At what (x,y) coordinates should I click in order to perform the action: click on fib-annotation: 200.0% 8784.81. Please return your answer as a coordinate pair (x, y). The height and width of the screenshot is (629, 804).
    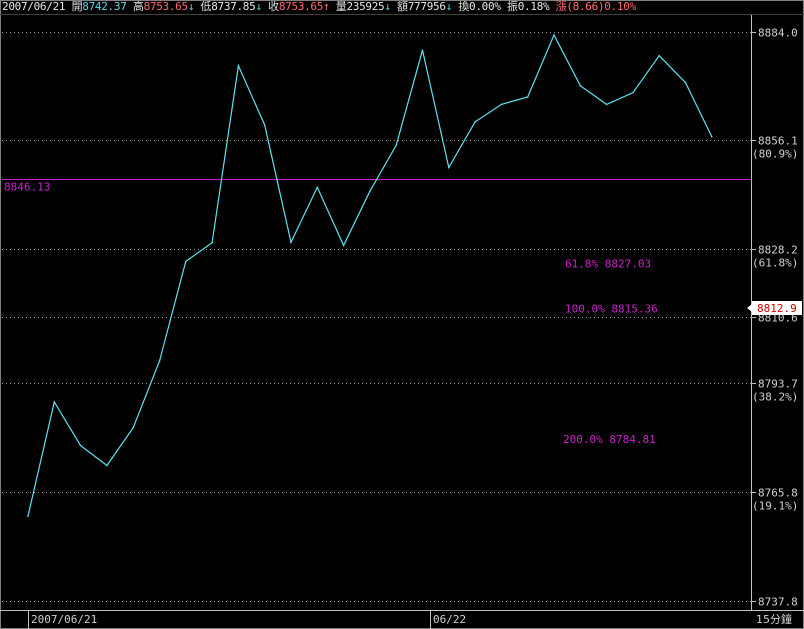
    Looking at the image, I should click on (609, 439).